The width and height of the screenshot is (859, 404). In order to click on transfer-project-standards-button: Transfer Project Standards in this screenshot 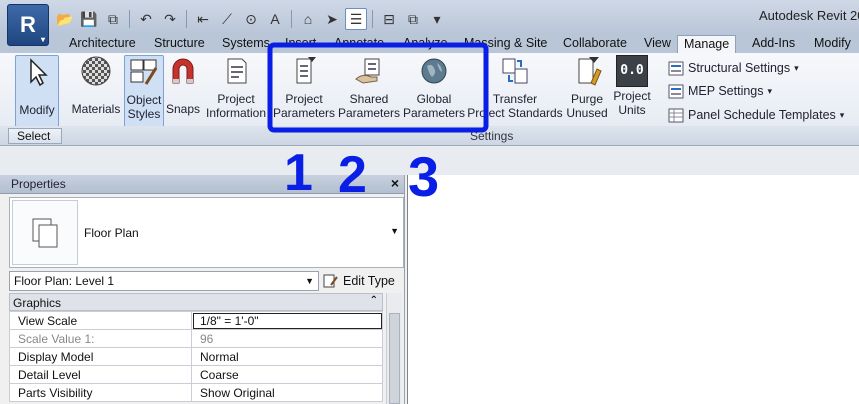, I will do `click(515, 91)`.